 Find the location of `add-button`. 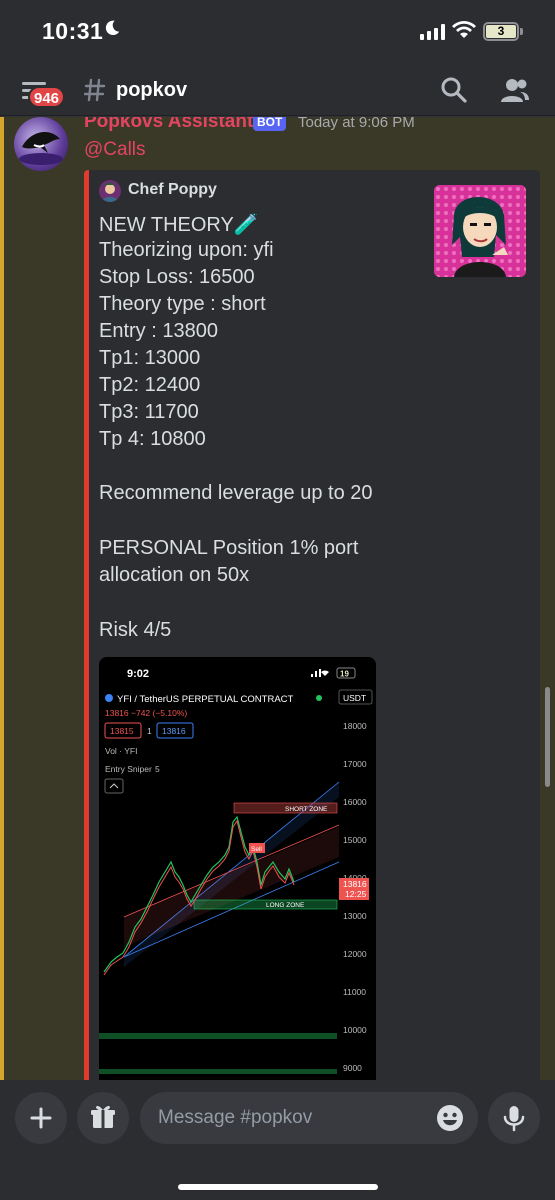

add-button is located at coordinates (41, 1118).